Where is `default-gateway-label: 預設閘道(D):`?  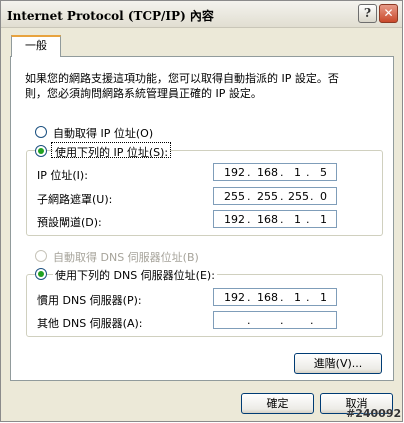 default-gateway-label: 預設閘道(D): is located at coordinates (69, 222).